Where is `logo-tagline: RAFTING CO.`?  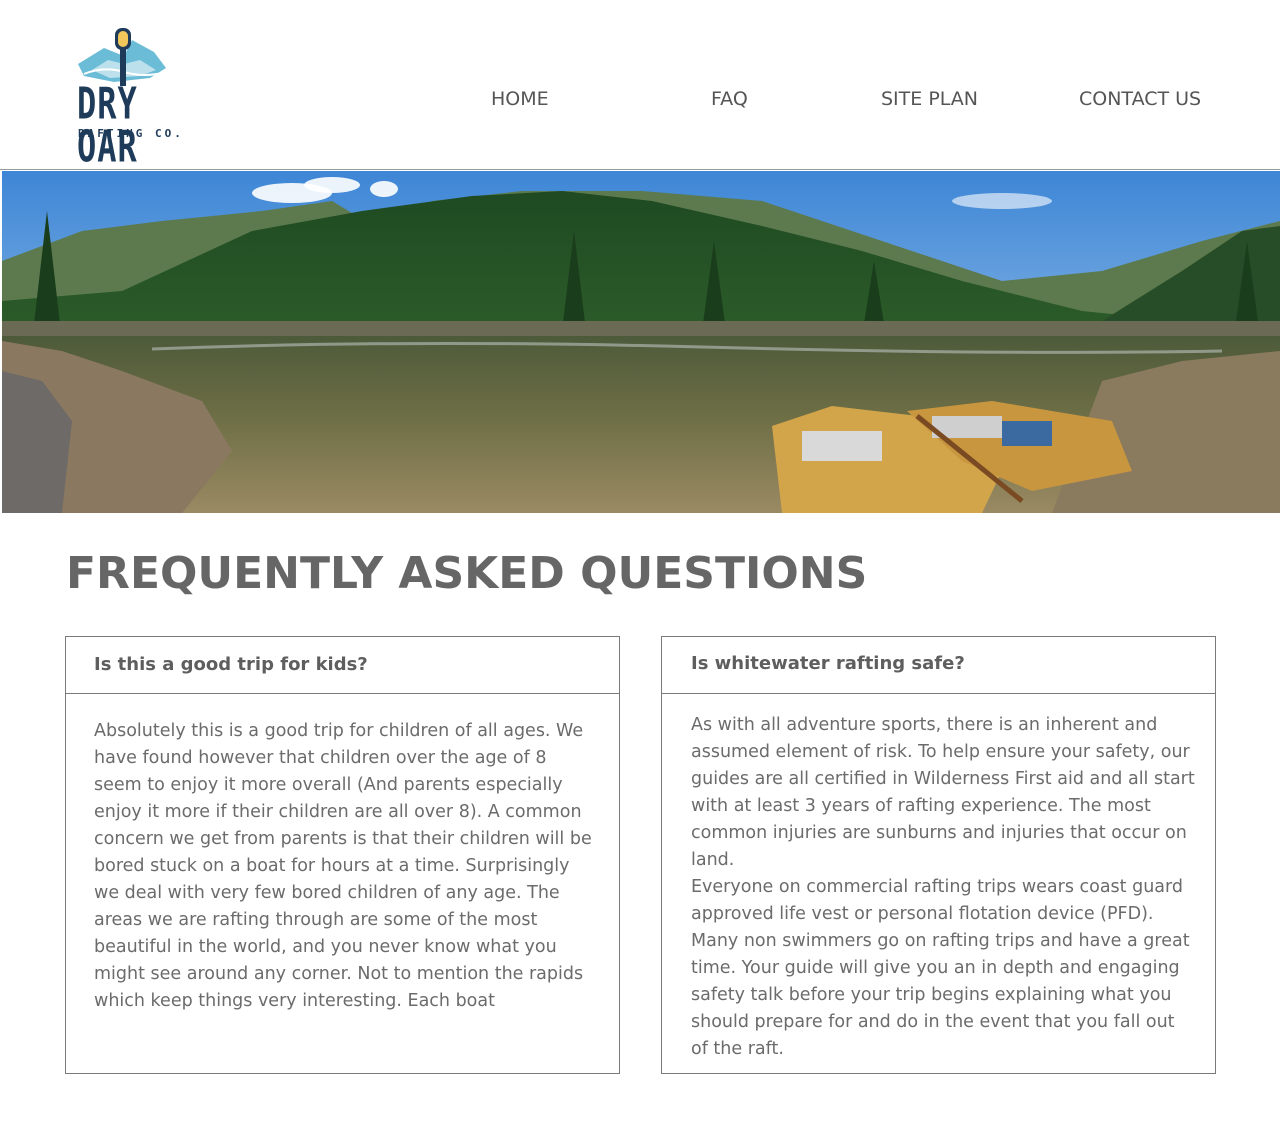
logo-tagline: RAFTING CO. is located at coordinates (131, 133).